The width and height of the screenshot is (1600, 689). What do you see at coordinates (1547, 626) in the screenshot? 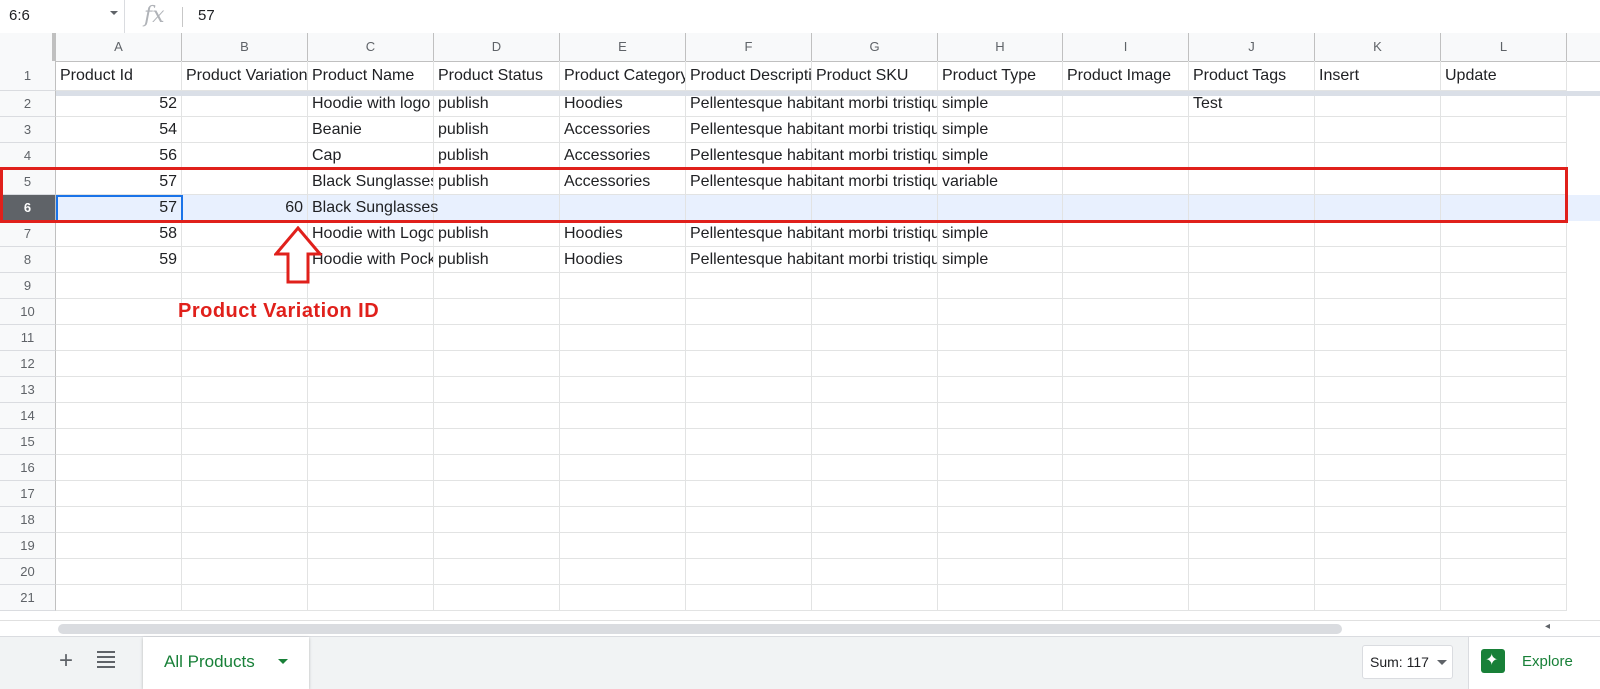
I see `scroll-left-icon: ◂` at bounding box center [1547, 626].